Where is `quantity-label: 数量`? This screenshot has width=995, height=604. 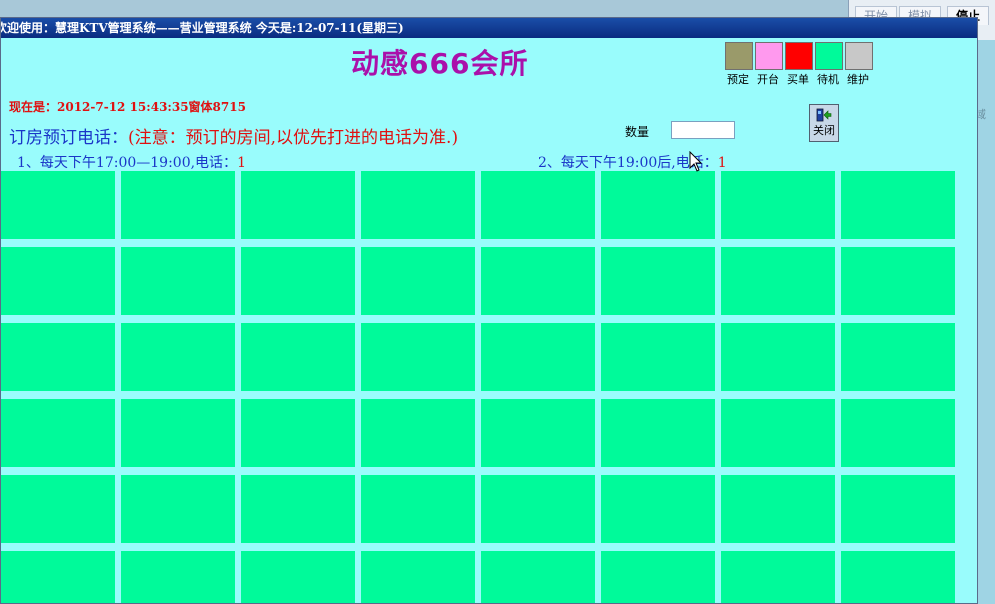
quantity-label: 数量 is located at coordinates (637, 132).